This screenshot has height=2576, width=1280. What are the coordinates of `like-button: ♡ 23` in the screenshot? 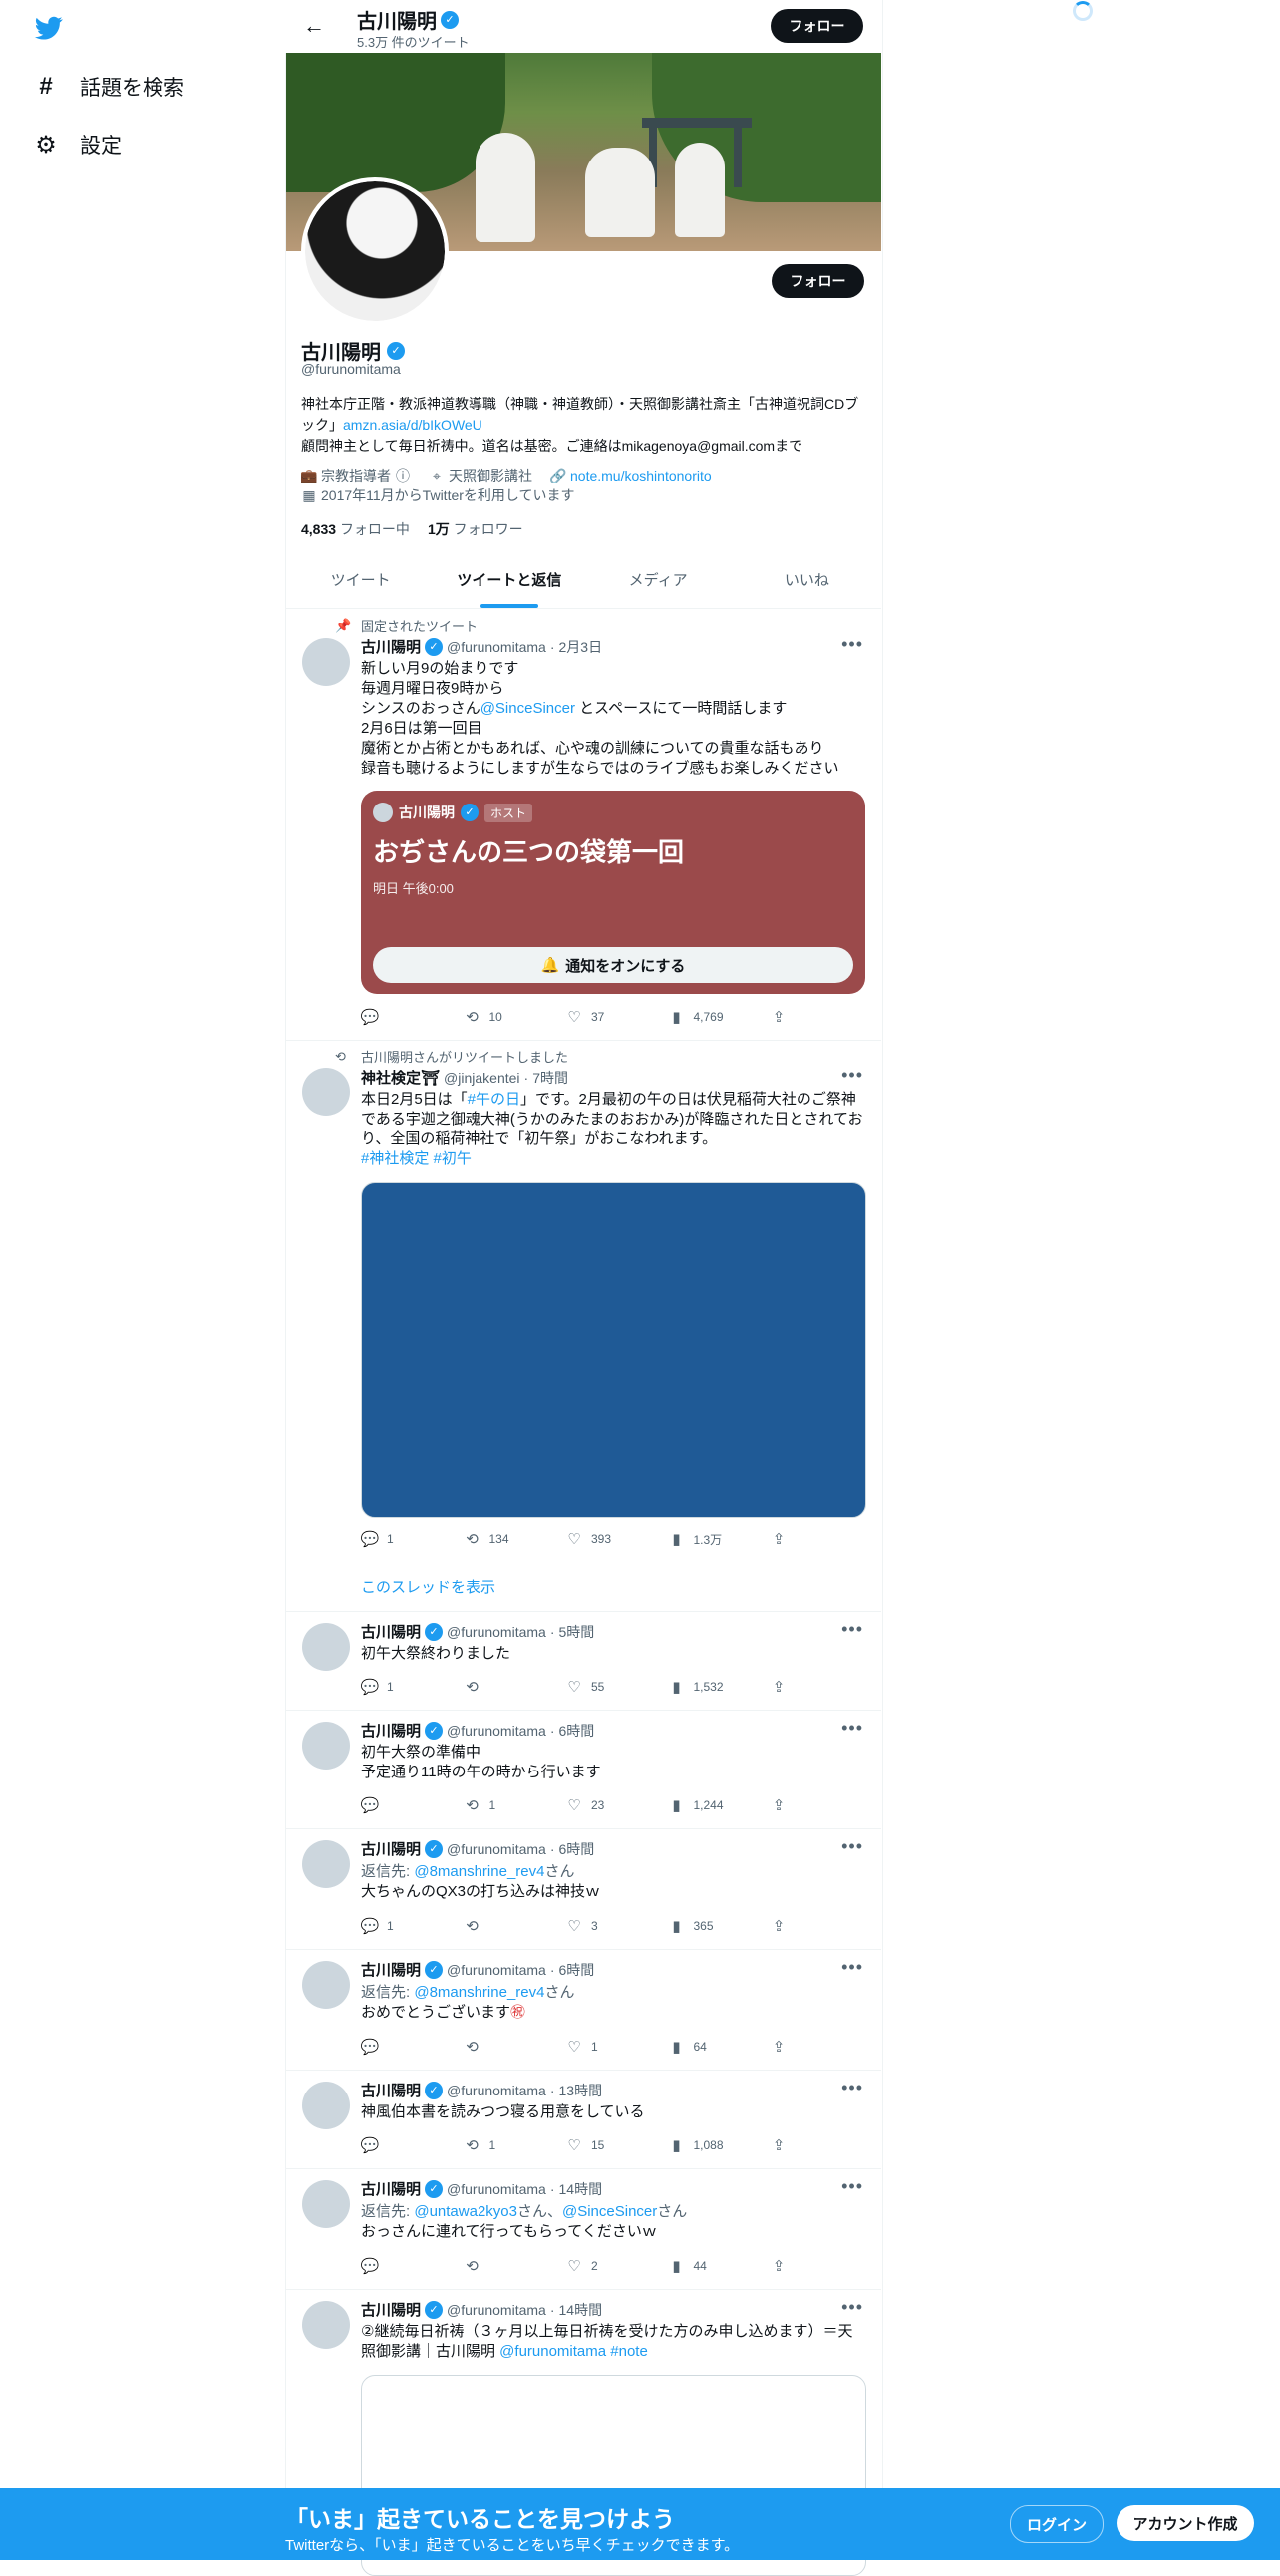 It's located at (605, 1805).